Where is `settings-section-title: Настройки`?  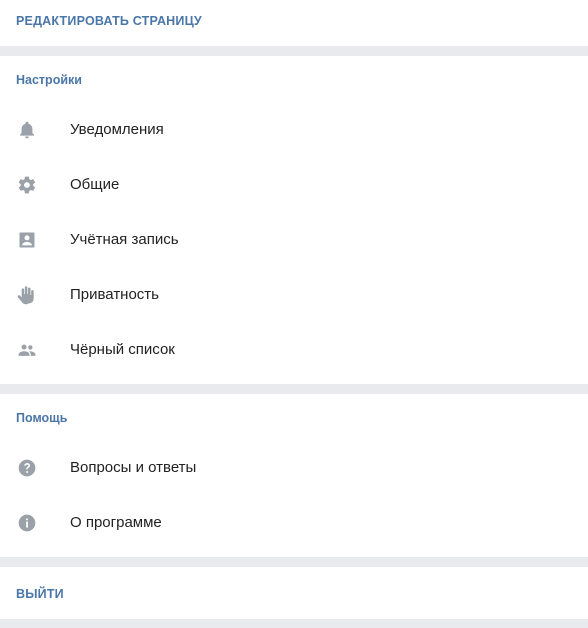 settings-section-title: Настройки is located at coordinates (49, 80).